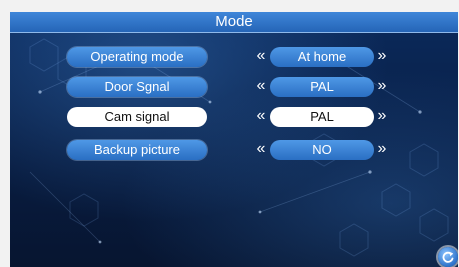 This screenshot has height=267, width=459. Describe the element at coordinates (322, 87) in the screenshot. I see `door-signal-value: PAL` at that location.